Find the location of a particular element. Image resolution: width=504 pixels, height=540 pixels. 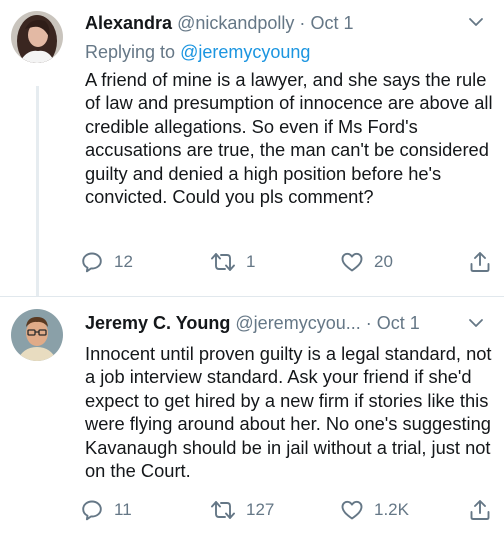

reply-count: 11 is located at coordinates (123, 509).